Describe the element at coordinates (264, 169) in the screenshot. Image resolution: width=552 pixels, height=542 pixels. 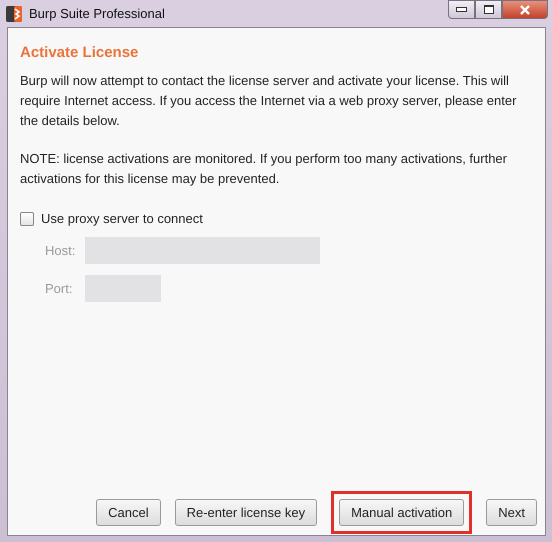
I see `info-paragraph: NOTE: license activations are monitored. If you perform too many activations, further activations for this license may be prevented.` at that location.